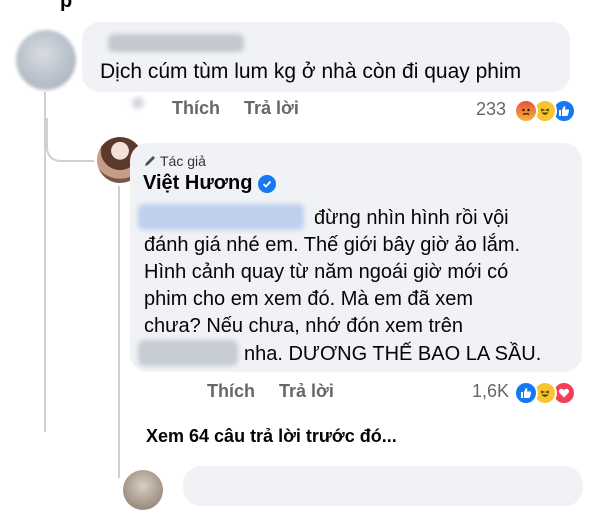  Describe the element at coordinates (309, 299) in the screenshot. I see `reply-line: phim cho em xem đó. Mà em đã xem` at that location.